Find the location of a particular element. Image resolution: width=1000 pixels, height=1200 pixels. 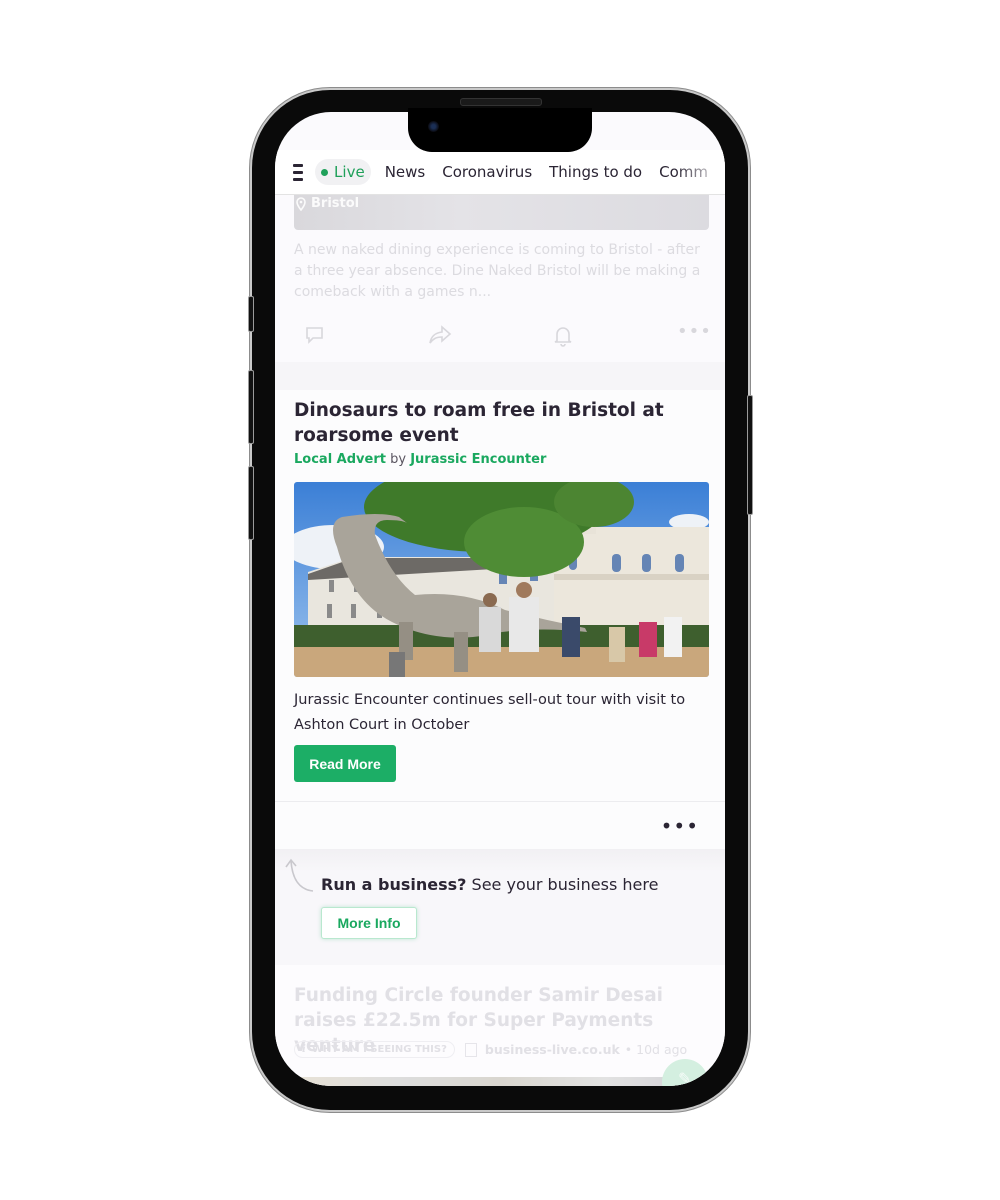

nav-fade is located at coordinates (700, 172).